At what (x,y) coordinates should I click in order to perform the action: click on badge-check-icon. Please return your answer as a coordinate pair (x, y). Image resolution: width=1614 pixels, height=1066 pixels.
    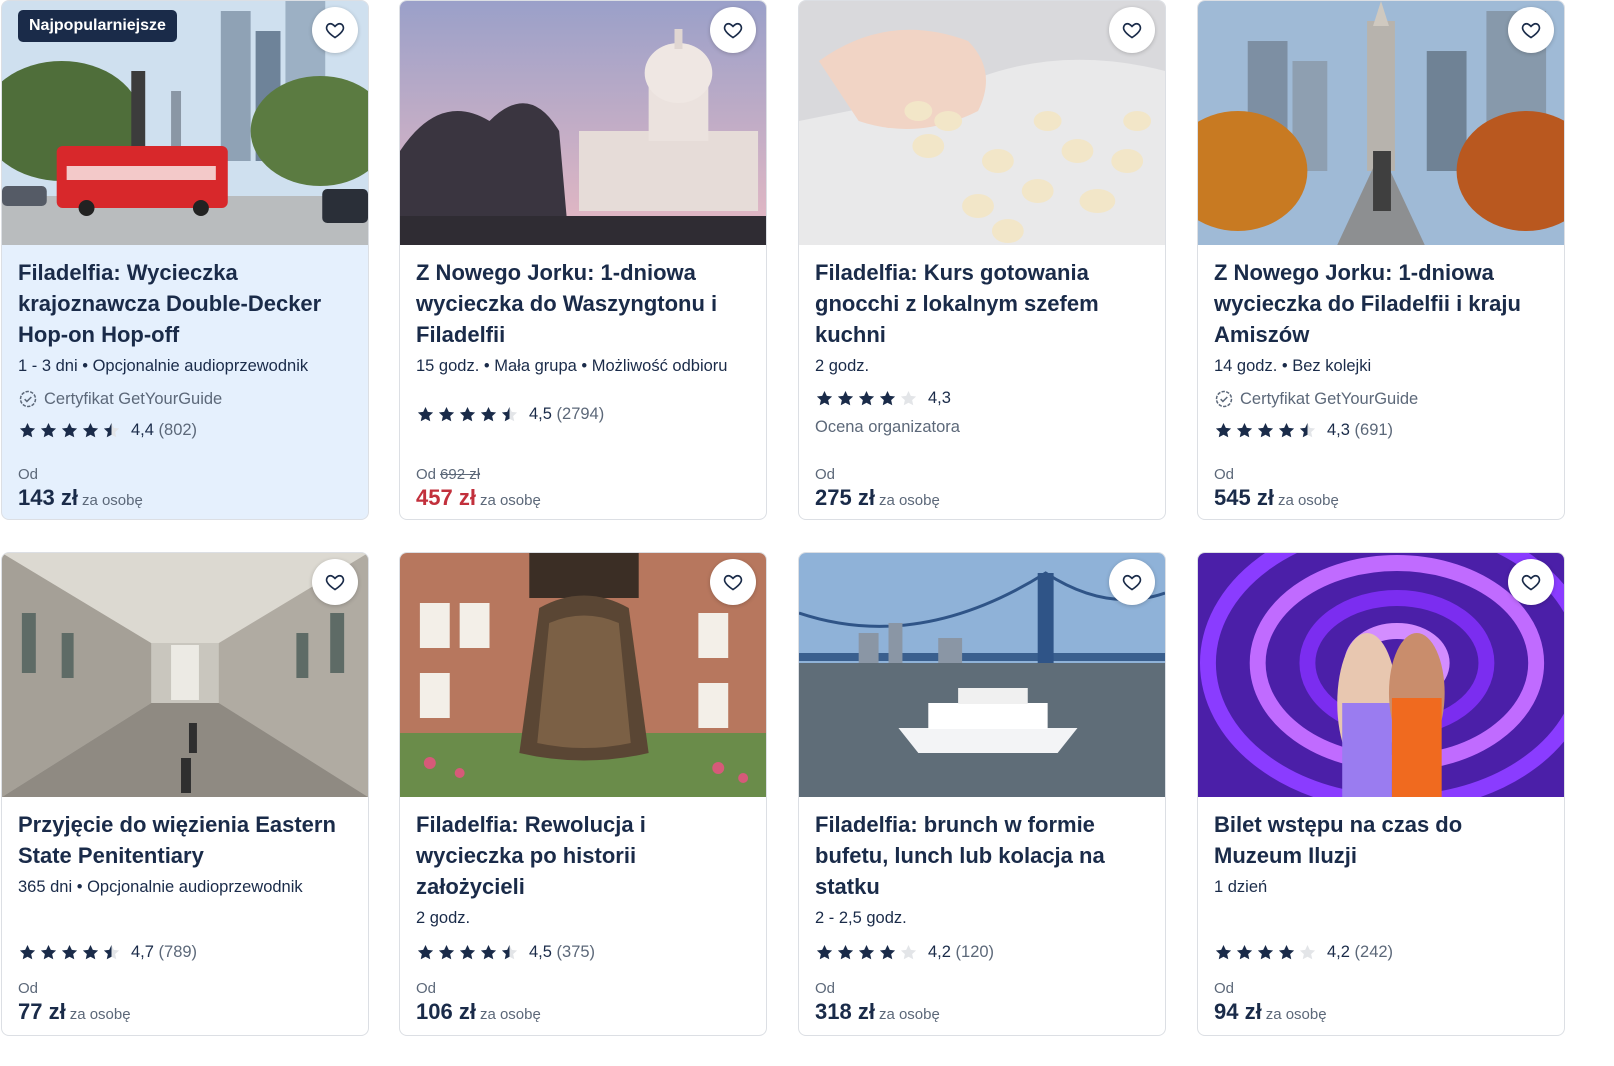
    Looking at the image, I should click on (1224, 399).